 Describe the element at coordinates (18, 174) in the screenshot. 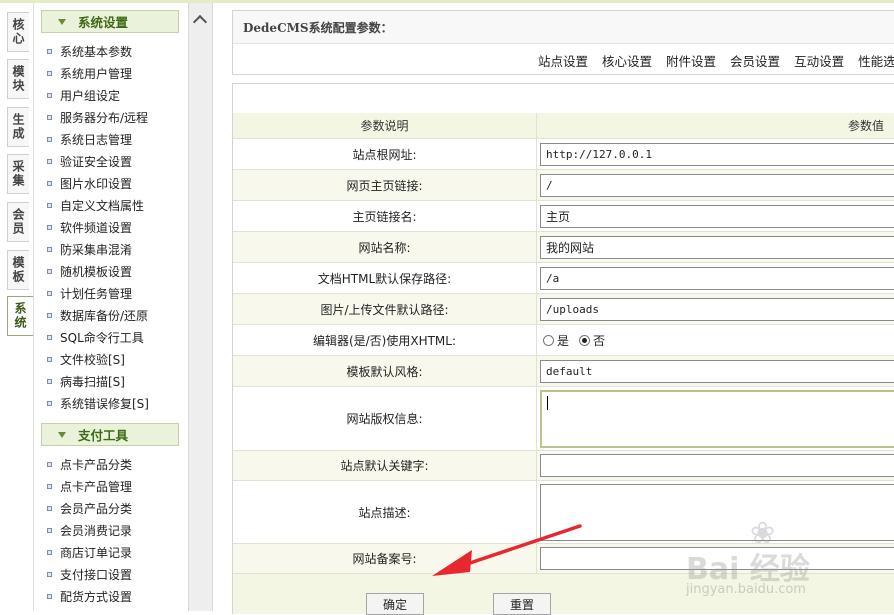

I see `left-tab-collect: 采集` at that location.